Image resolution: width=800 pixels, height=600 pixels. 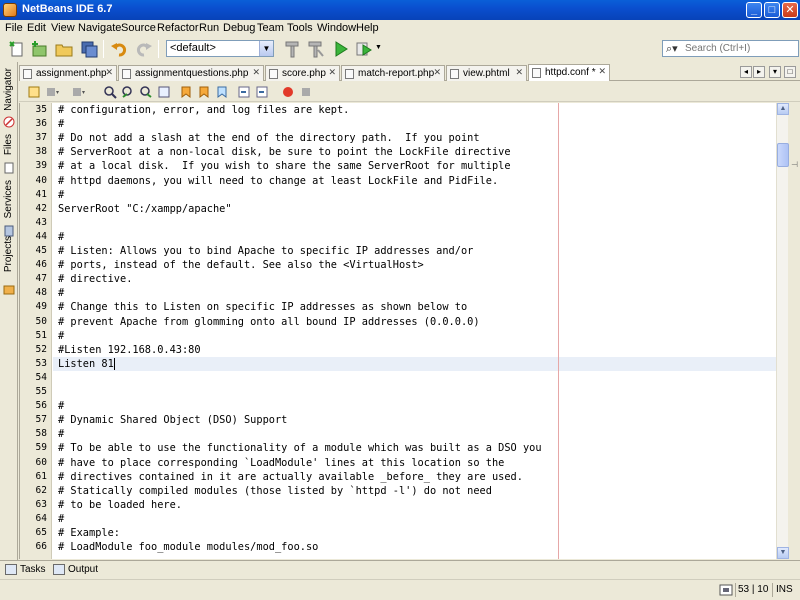 What do you see at coordinates (144, 49) in the screenshot?
I see `redo-icon` at bounding box center [144, 49].